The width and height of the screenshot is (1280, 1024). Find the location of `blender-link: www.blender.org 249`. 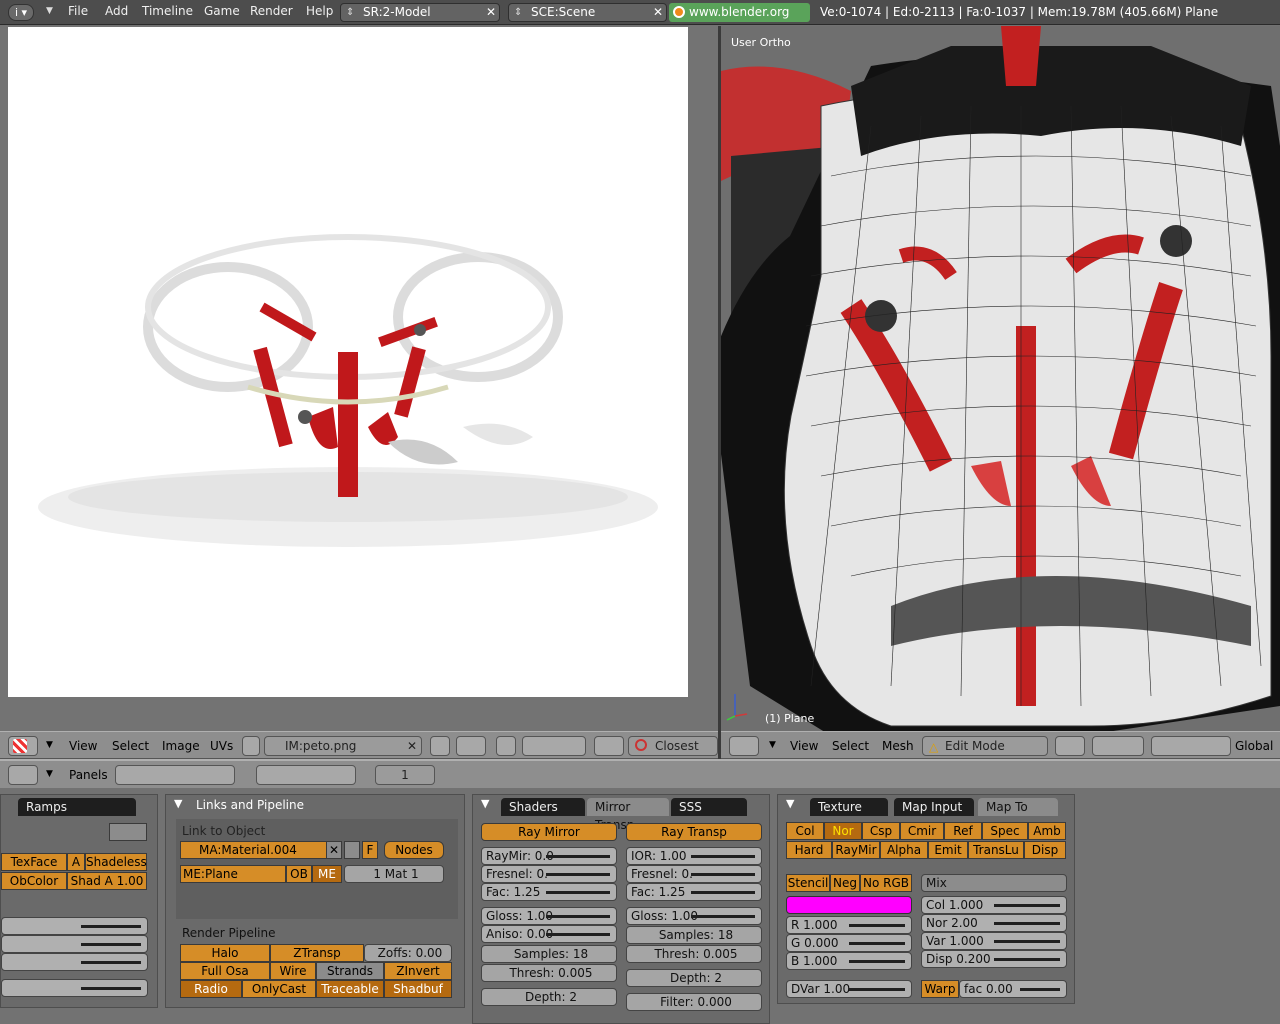

blender-link: www.blender.org 249 is located at coordinates (739, 20).